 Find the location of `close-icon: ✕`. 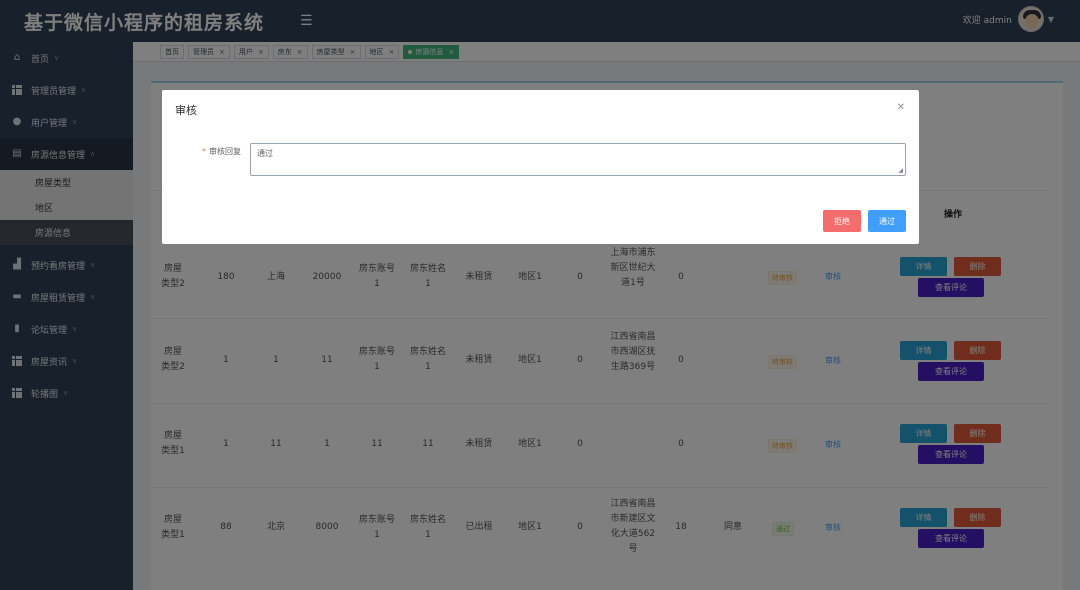

close-icon: ✕ is located at coordinates (901, 107).